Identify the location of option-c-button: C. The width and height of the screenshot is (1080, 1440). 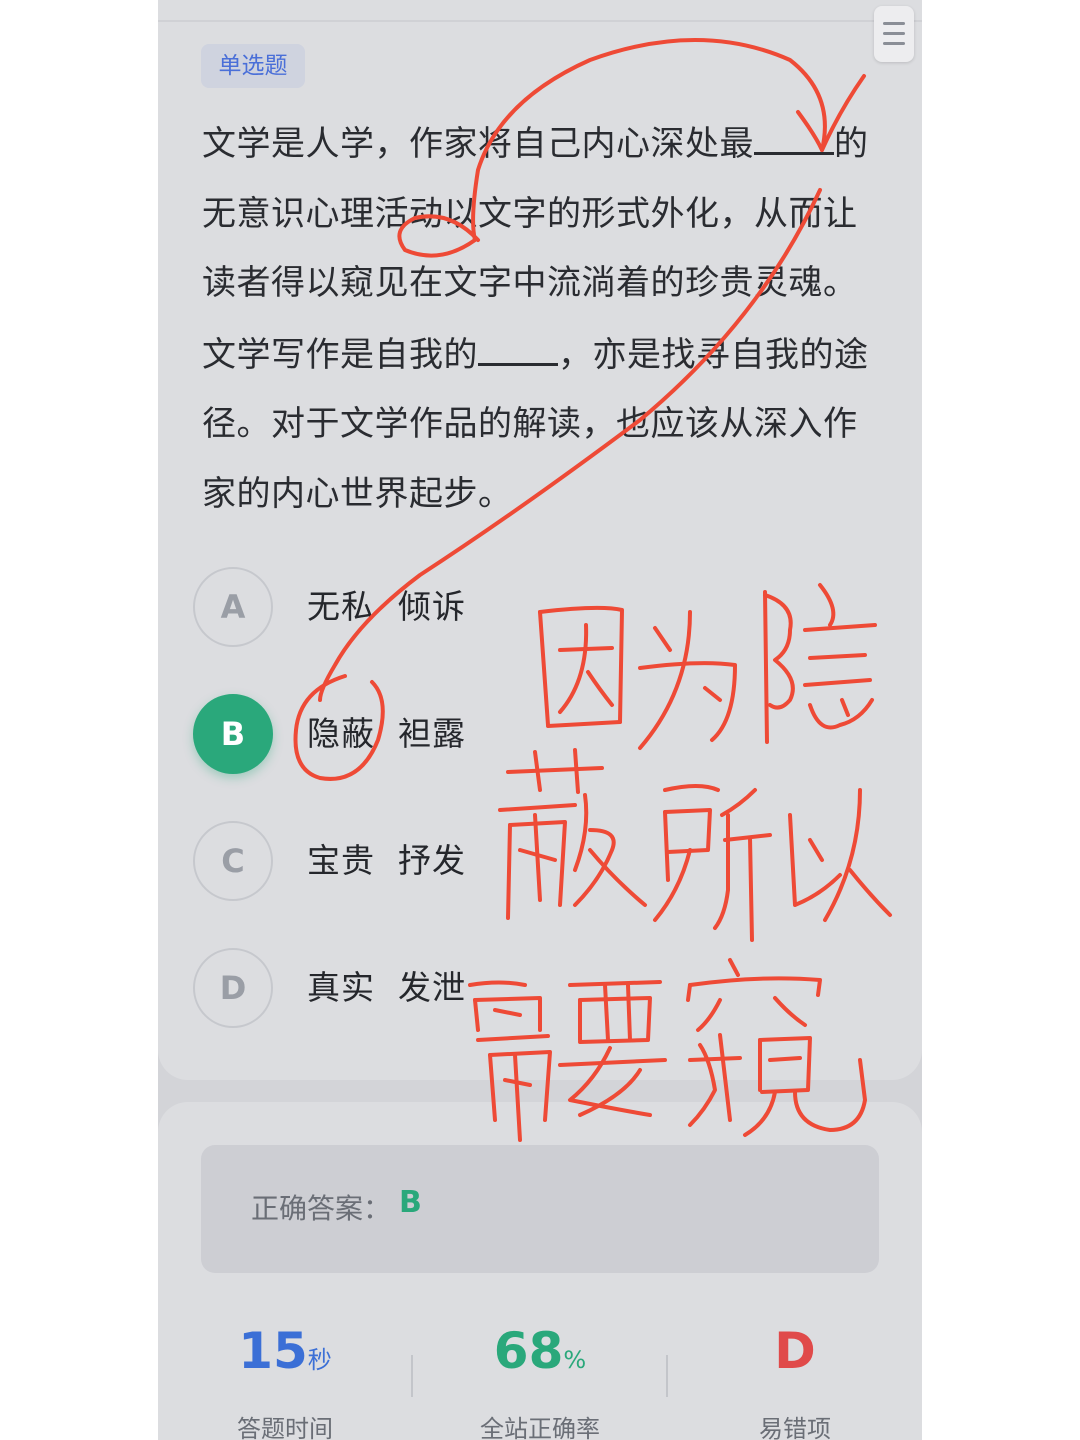
(233, 861).